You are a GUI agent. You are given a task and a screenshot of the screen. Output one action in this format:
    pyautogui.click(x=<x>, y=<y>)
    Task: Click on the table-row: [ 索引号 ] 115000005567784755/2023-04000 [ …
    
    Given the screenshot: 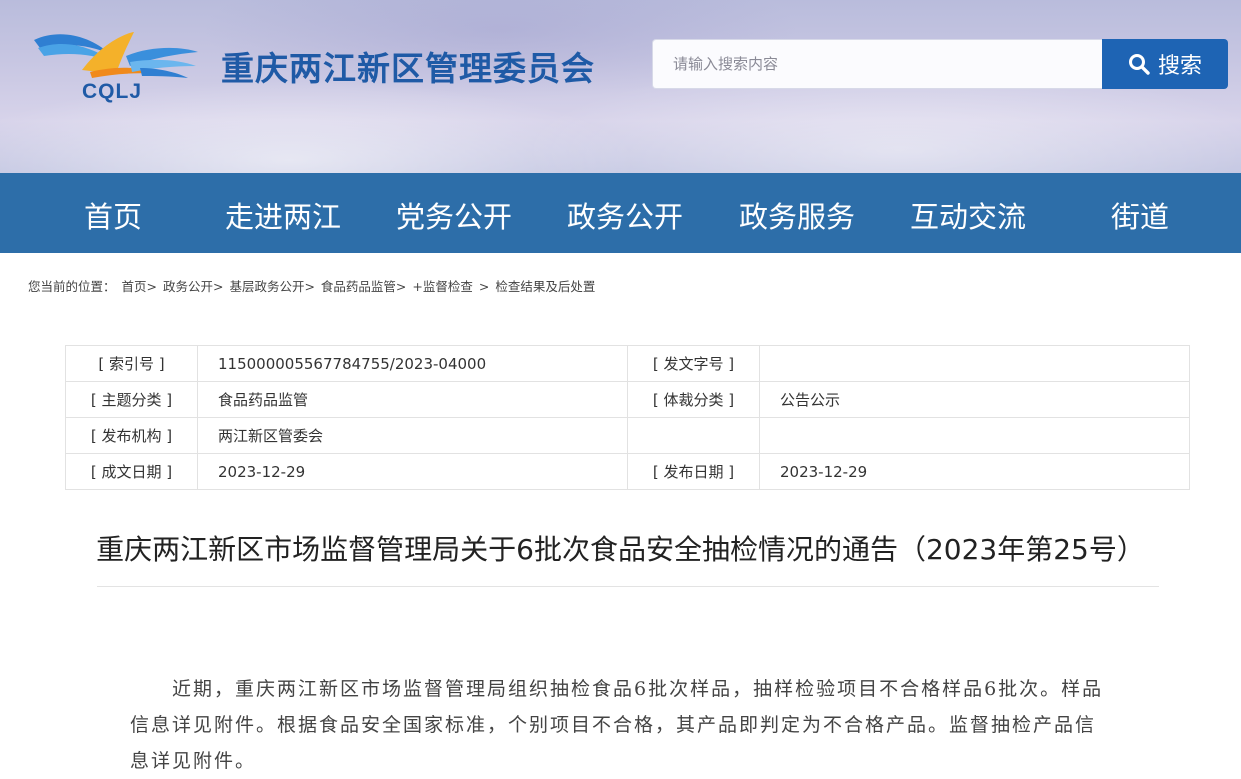 What is the action you would take?
    pyautogui.click(x=627, y=363)
    